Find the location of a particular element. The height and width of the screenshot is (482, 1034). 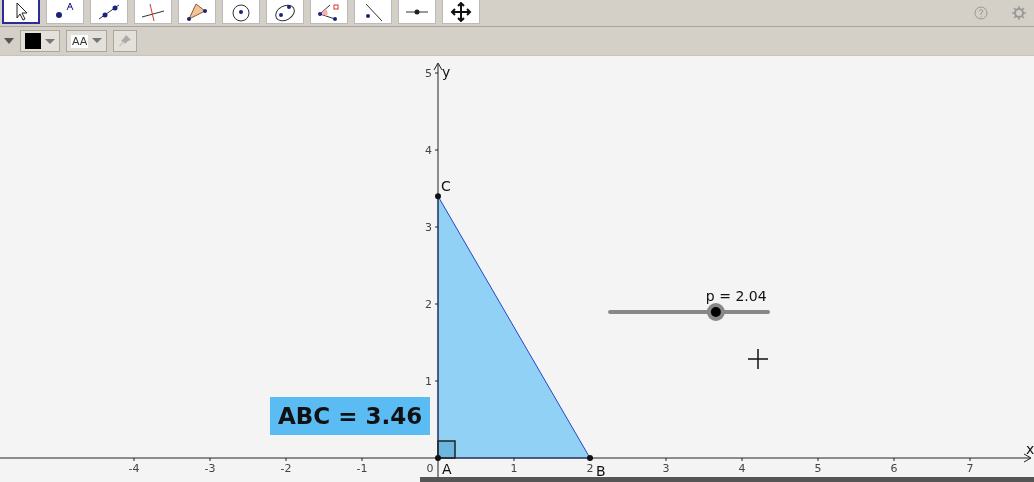

slider-icon is located at coordinates (417, 11).